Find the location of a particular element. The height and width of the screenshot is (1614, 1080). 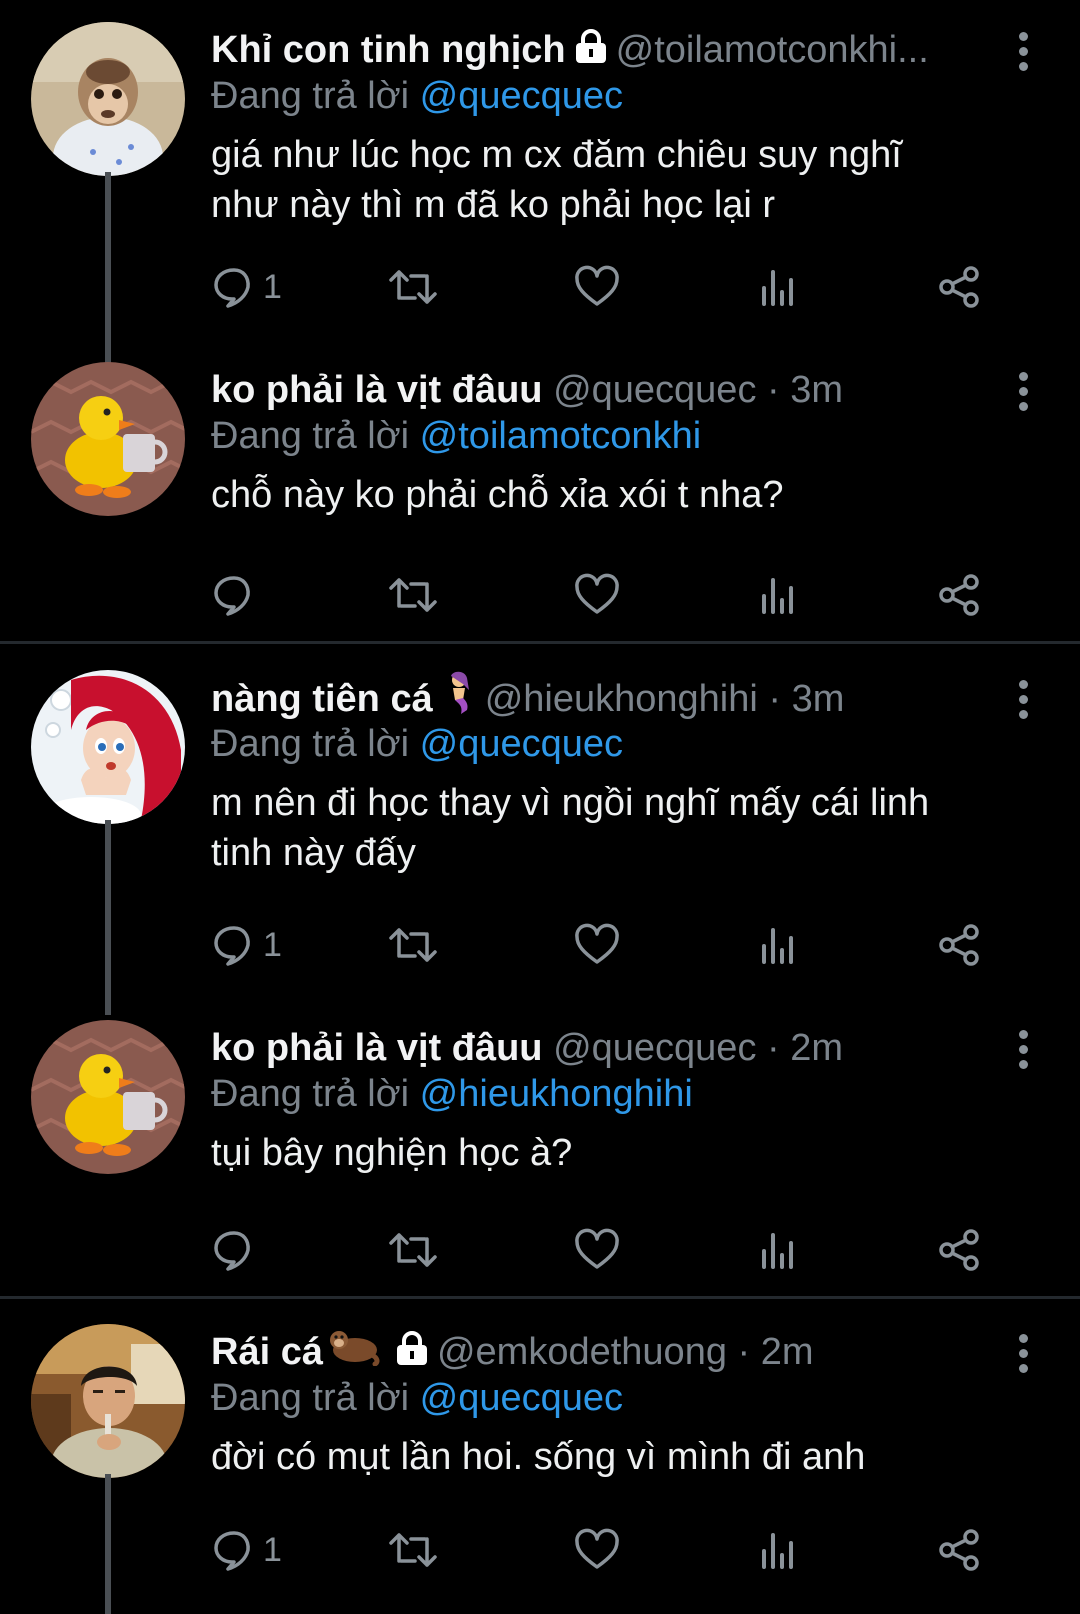

mermaid-avatar-icon is located at coordinates (108, 747).